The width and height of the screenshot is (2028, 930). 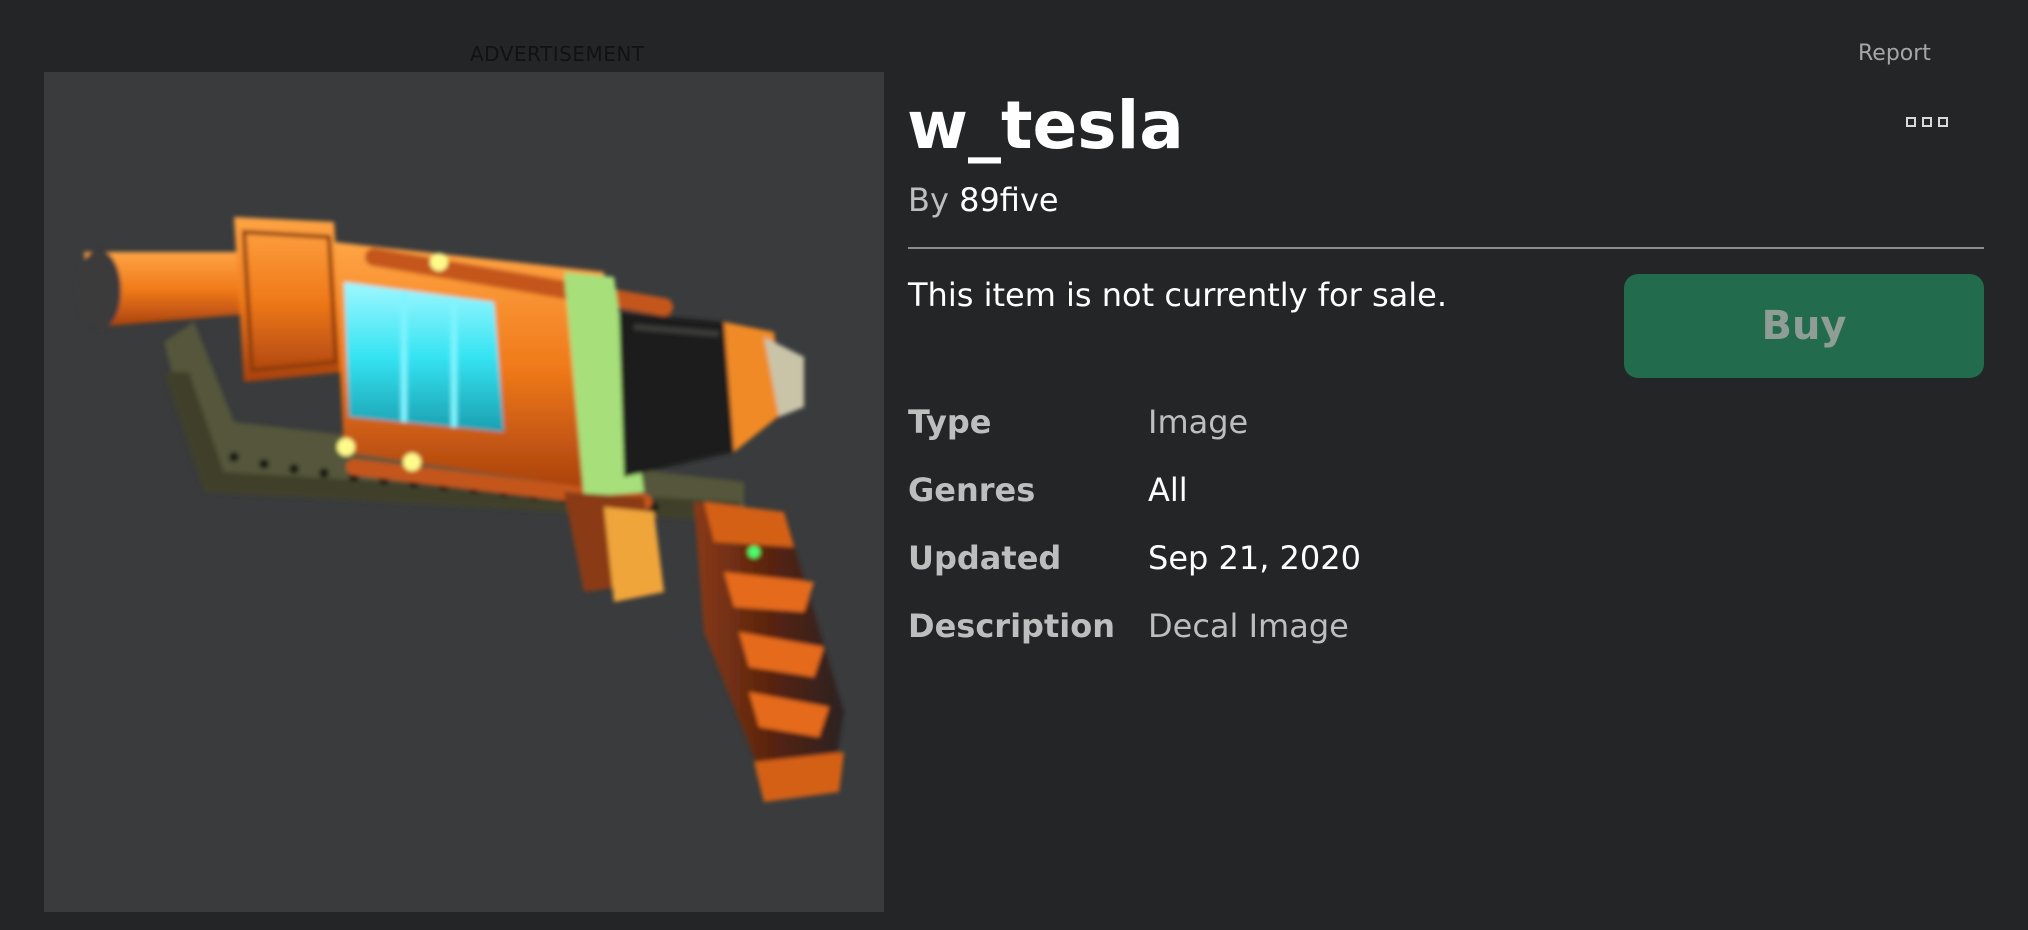 What do you see at coordinates (1358, 422) in the screenshot?
I see `detail-row-type: Type Image` at bounding box center [1358, 422].